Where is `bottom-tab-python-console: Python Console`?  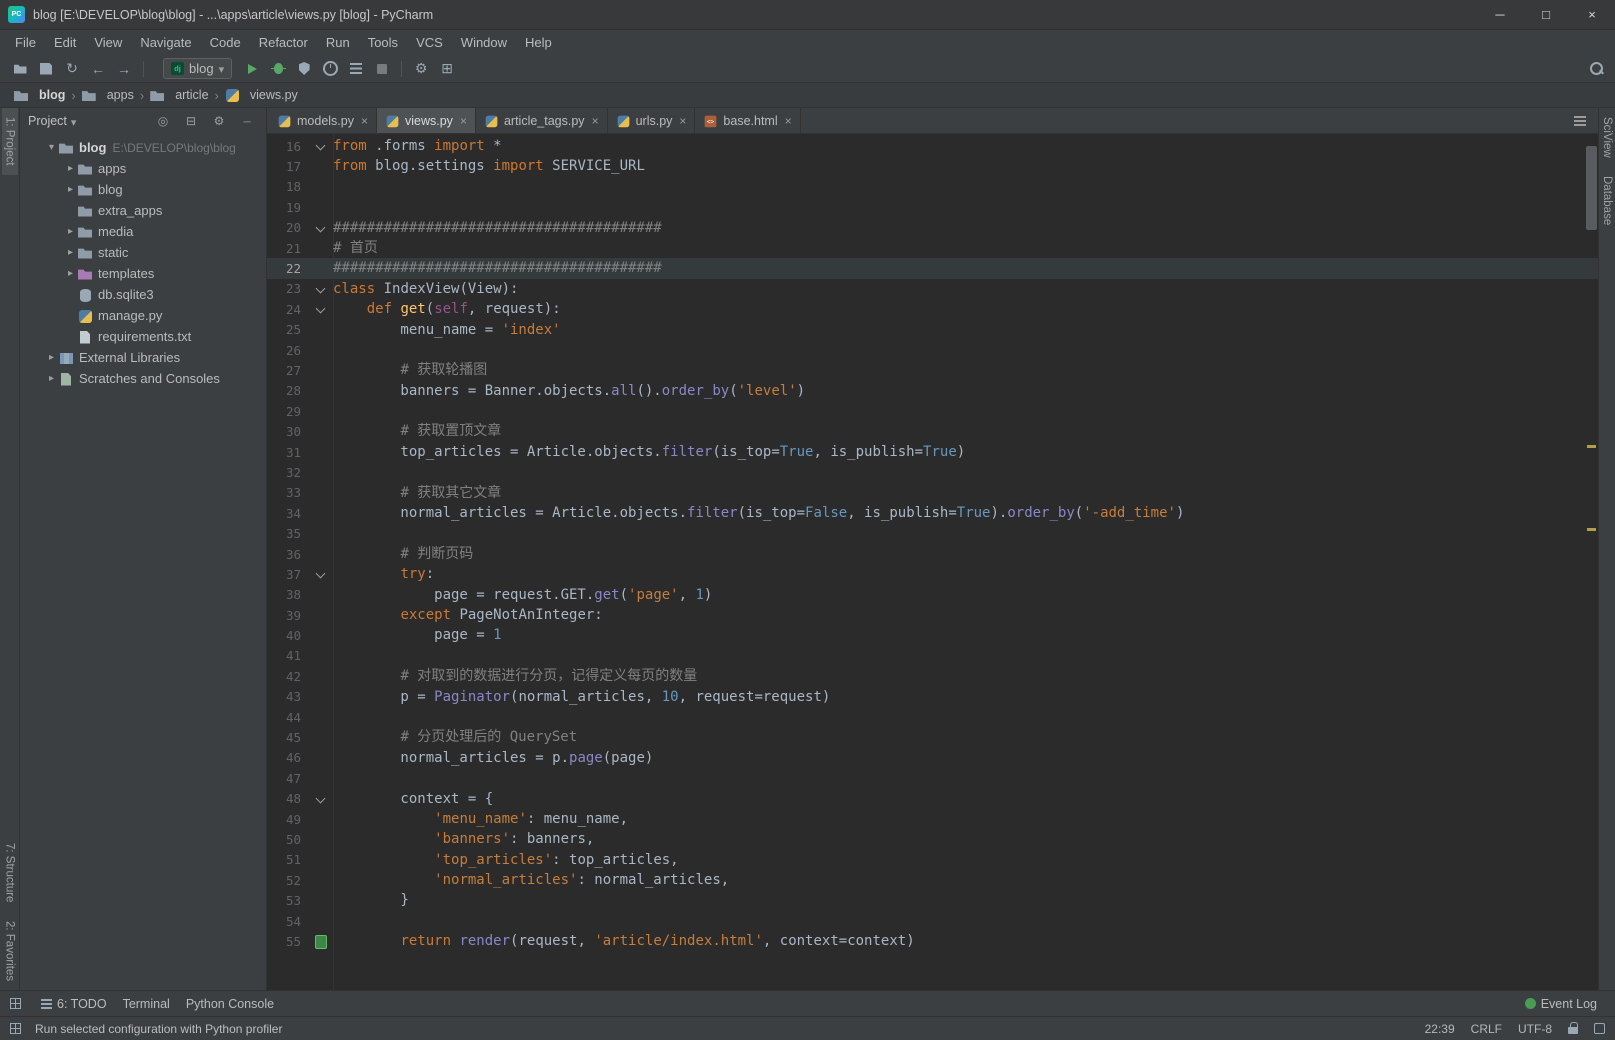
bottom-tab-python-console: Python Console is located at coordinates (230, 1004).